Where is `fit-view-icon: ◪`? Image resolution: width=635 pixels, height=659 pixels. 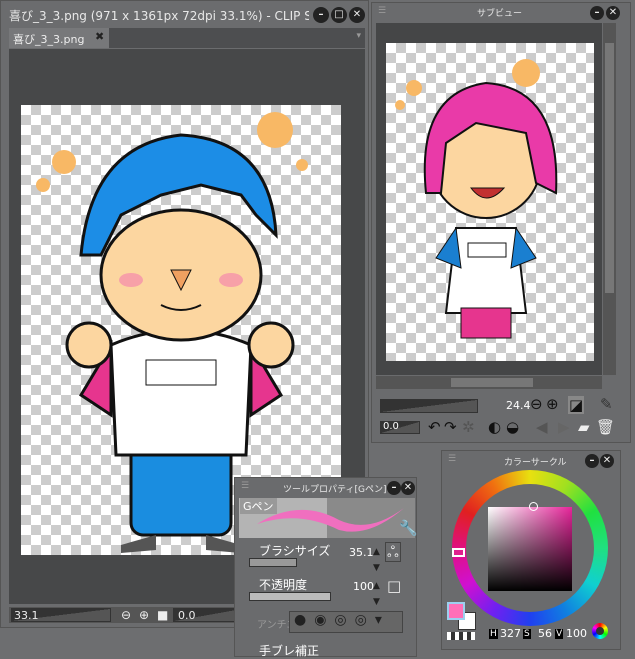 fit-view-icon: ◪ is located at coordinates (576, 405).